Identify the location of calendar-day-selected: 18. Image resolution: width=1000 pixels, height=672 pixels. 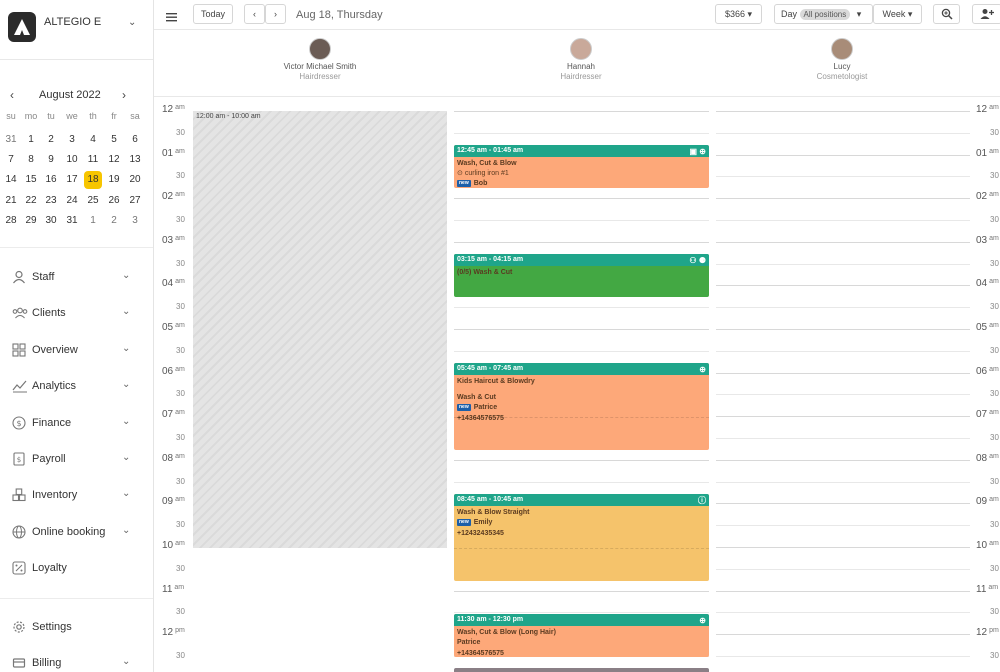
(93, 180).